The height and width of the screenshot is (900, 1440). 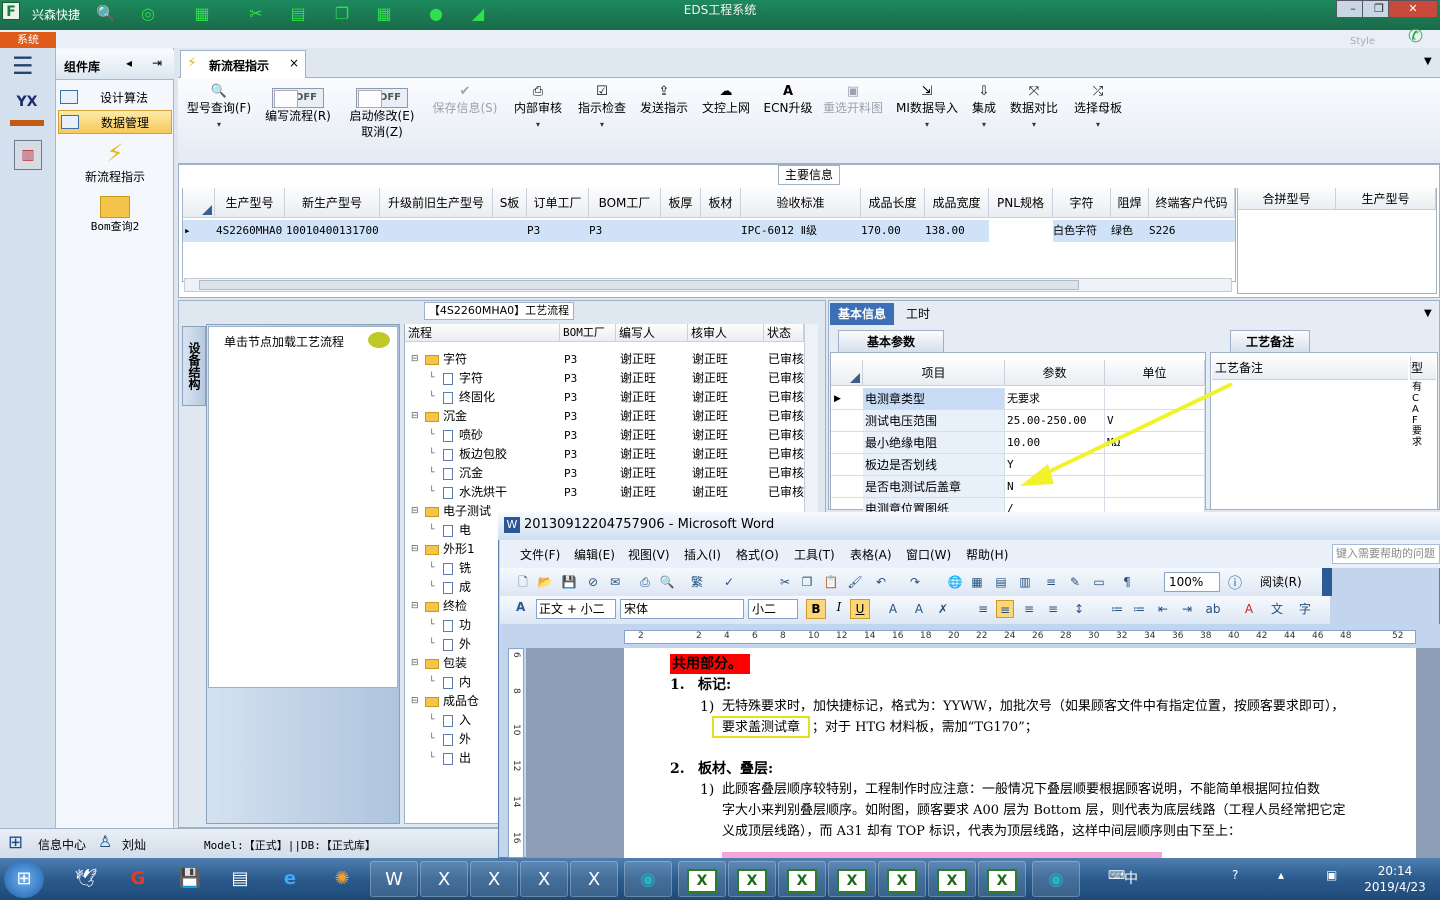 What do you see at coordinates (943, 609) in the screenshot?
I see `char-shading-icon: ✗` at bounding box center [943, 609].